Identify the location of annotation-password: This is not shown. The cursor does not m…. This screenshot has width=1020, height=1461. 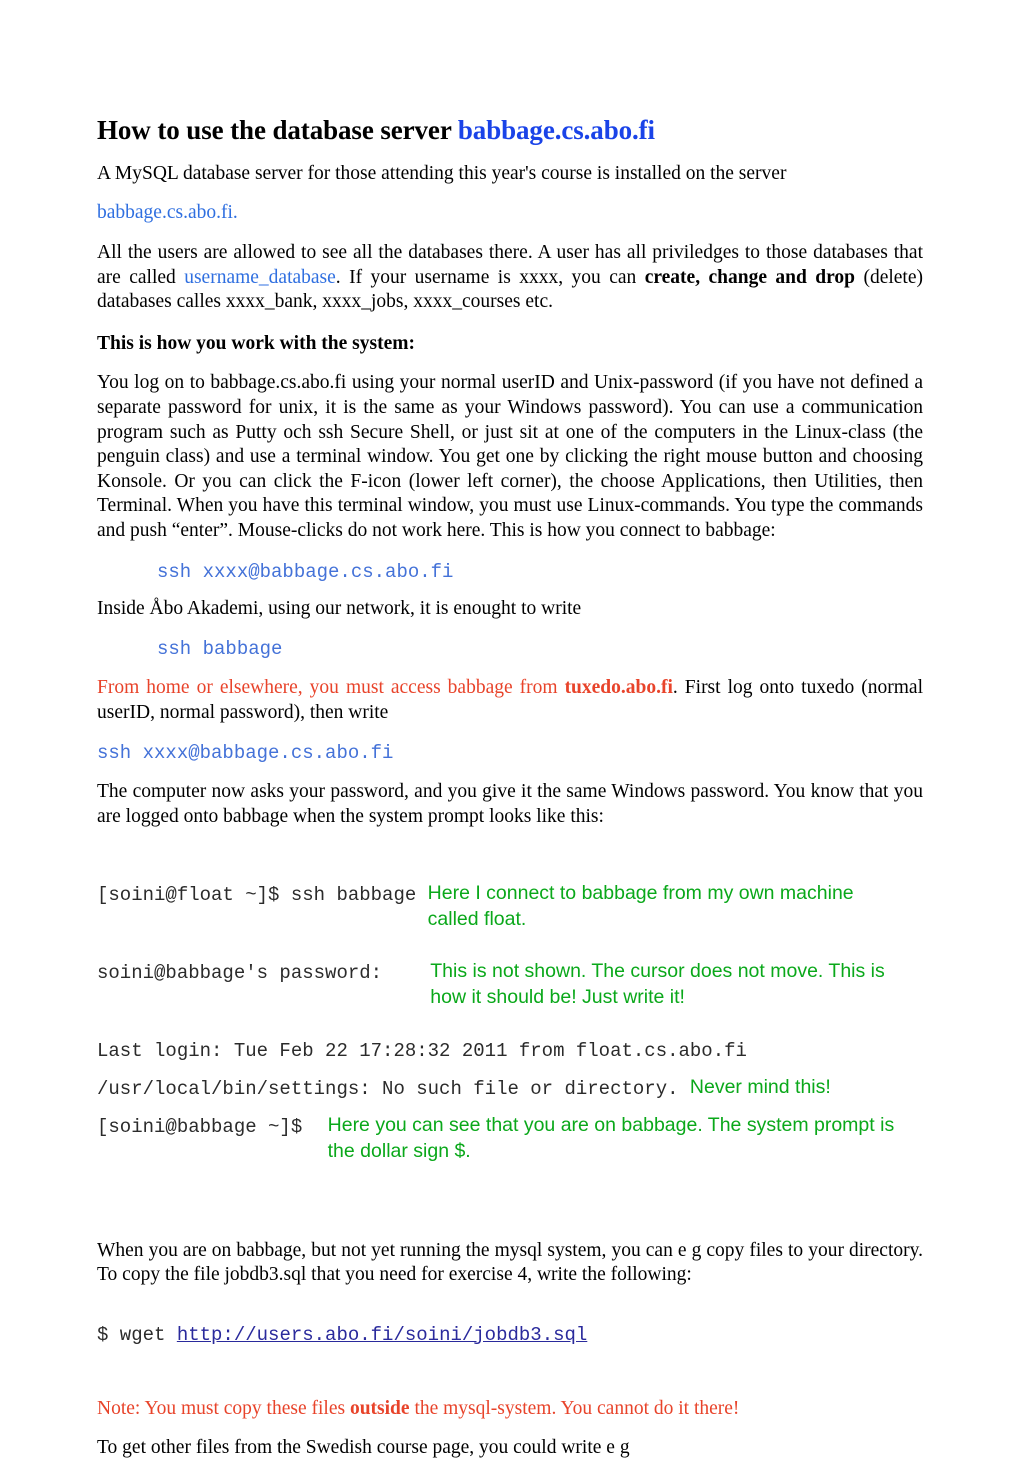
(657, 983).